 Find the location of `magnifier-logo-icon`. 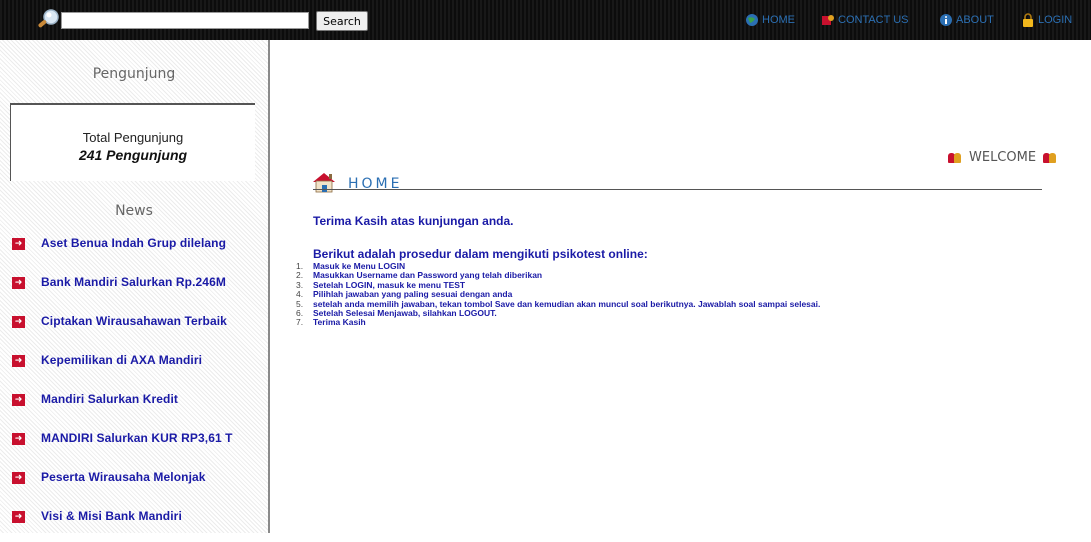

magnifier-logo-icon is located at coordinates (48, 18).